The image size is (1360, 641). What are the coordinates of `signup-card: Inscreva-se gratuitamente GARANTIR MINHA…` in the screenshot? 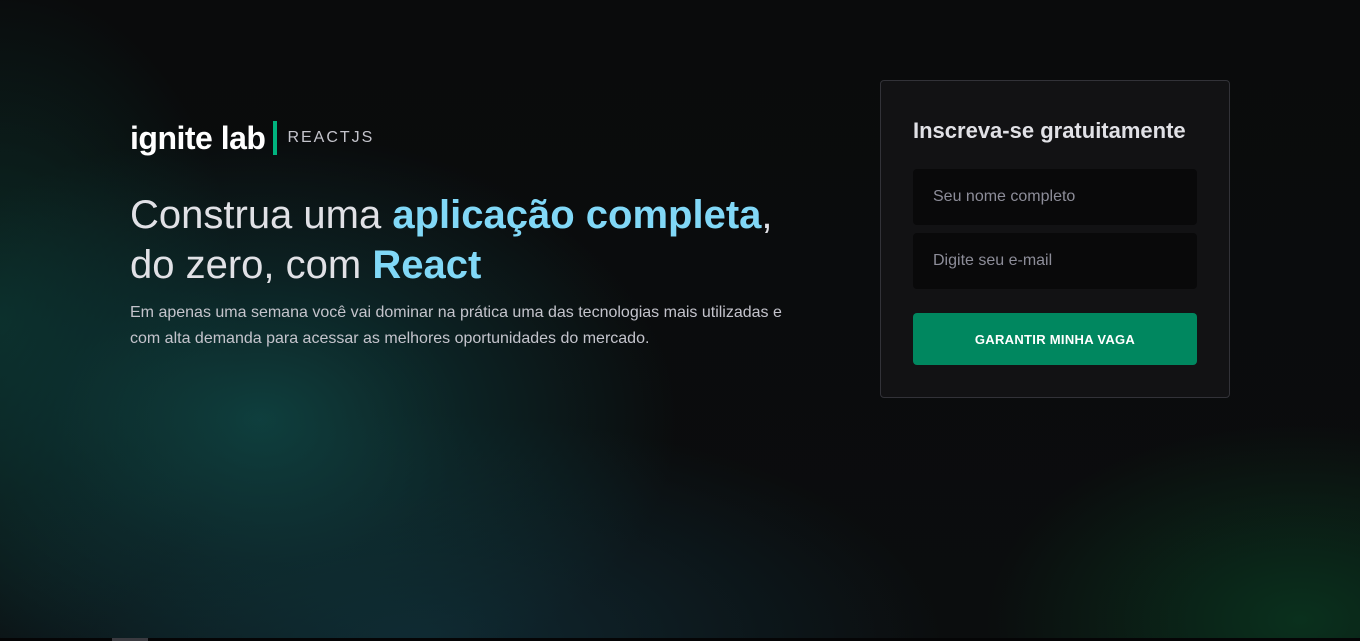 It's located at (1055, 239).